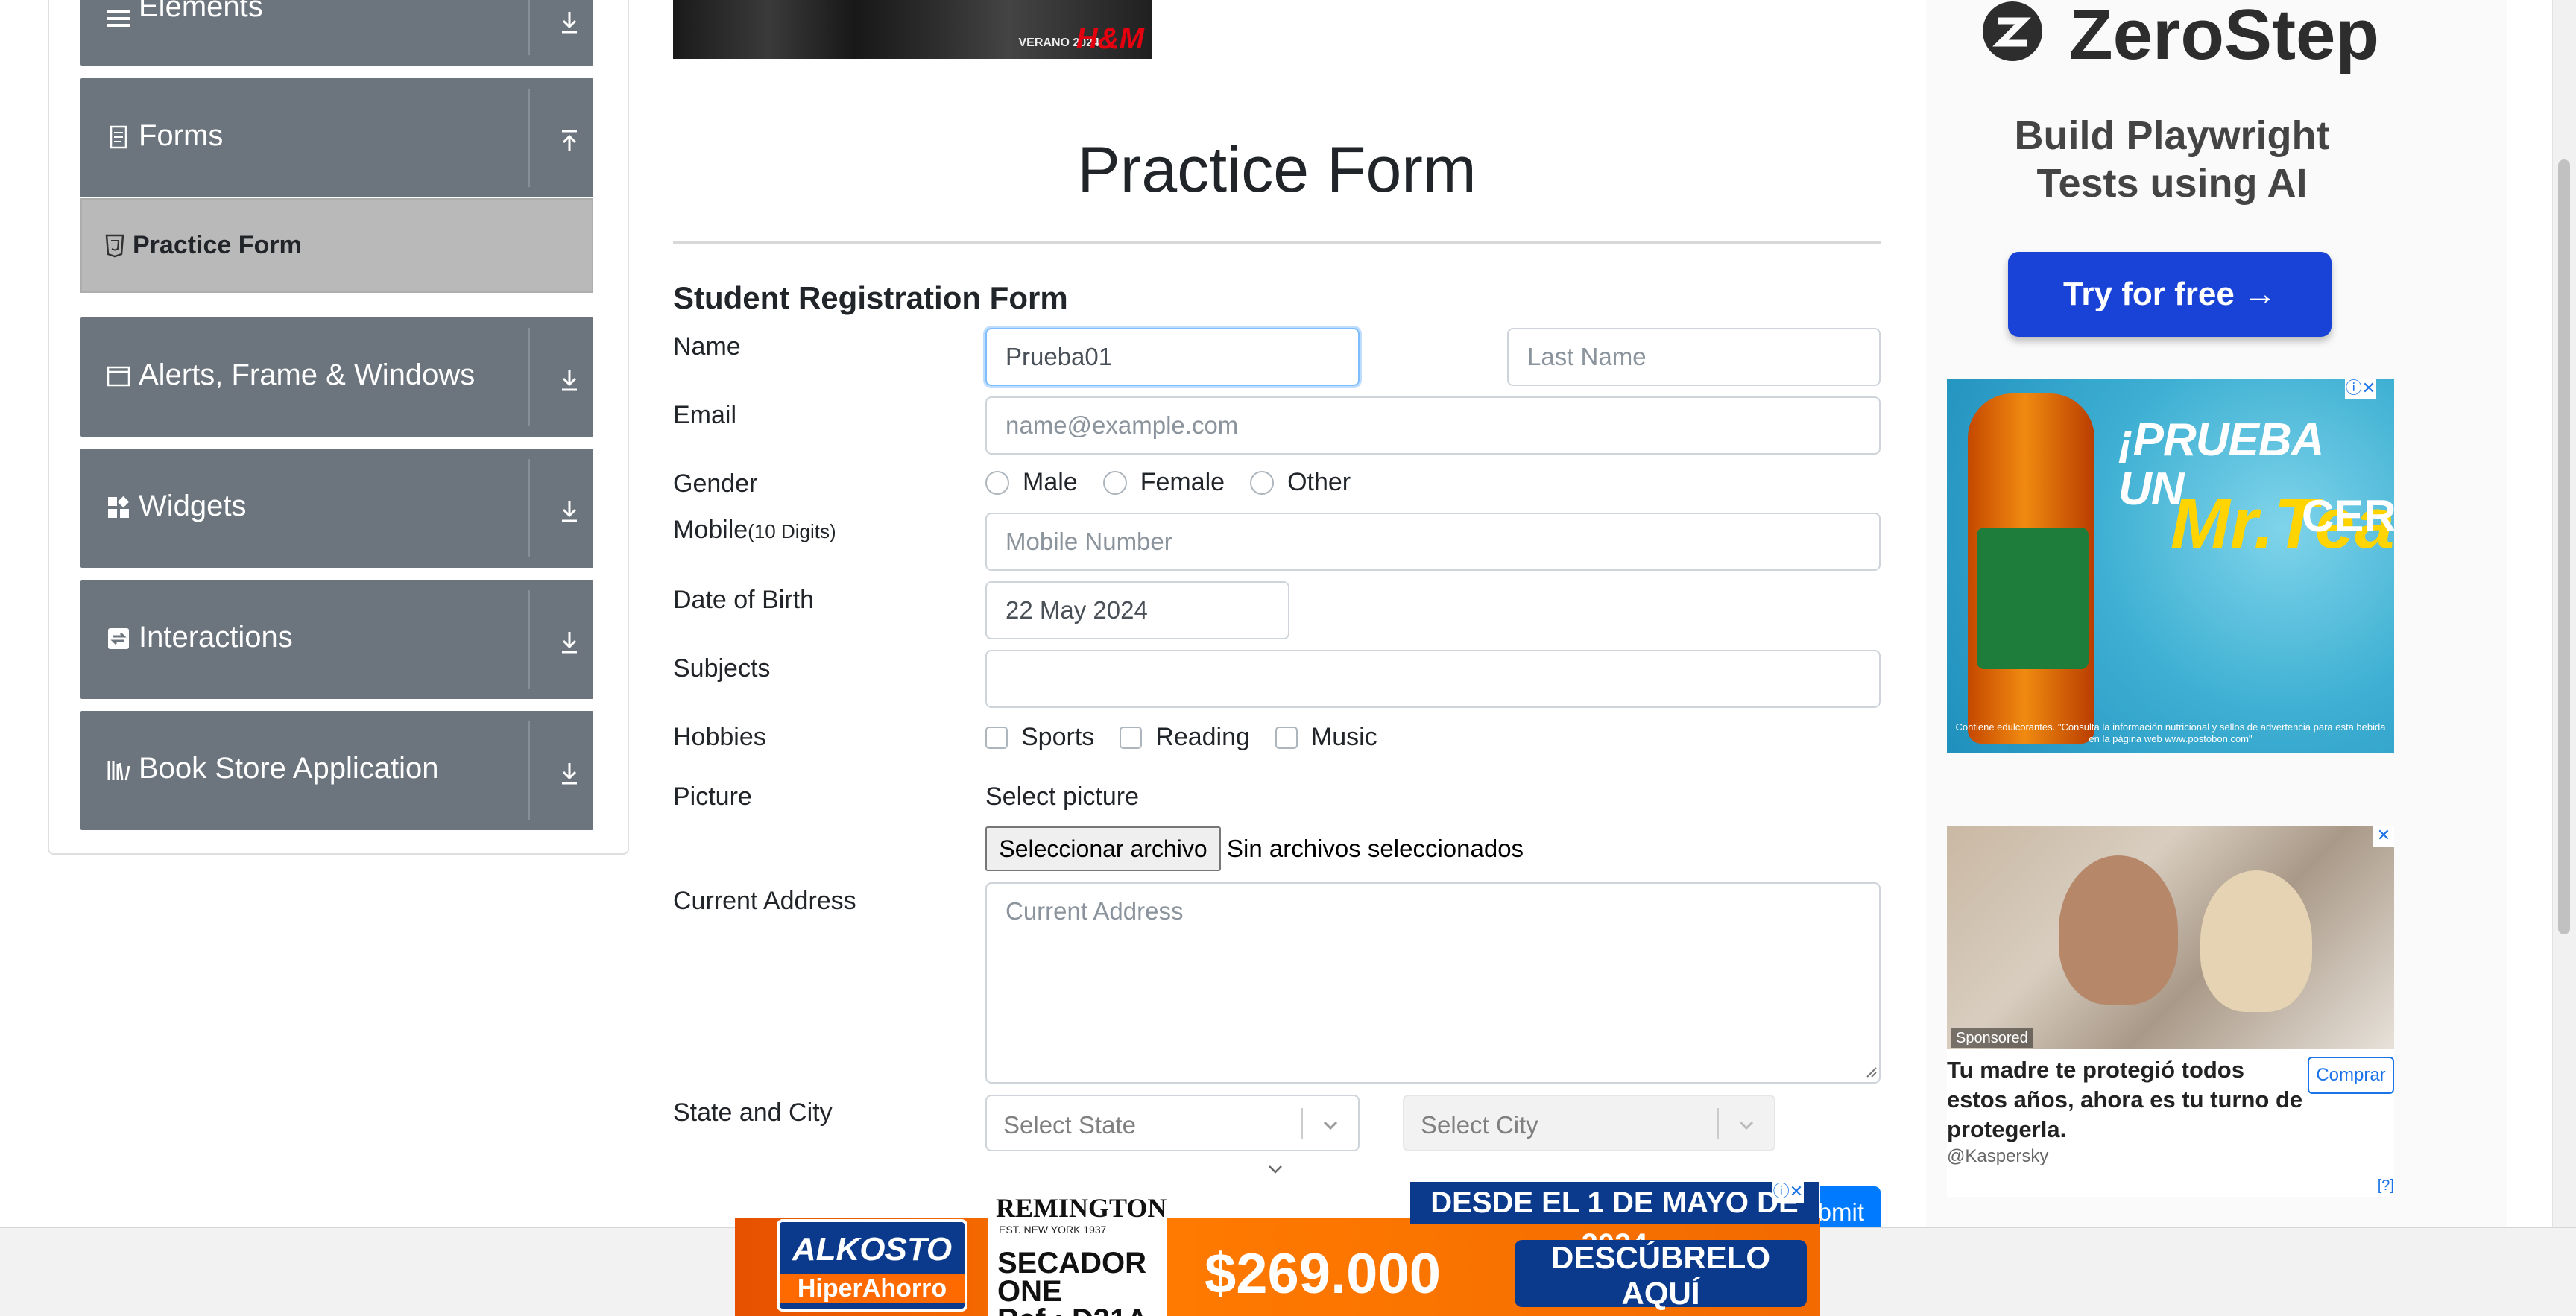 Image resolution: width=2576 pixels, height=1316 pixels. Describe the element at coordinates (872, 1266) in the screenshot. I see `alkosto-logo: ALKOSTO HiperAhorro` at that location.